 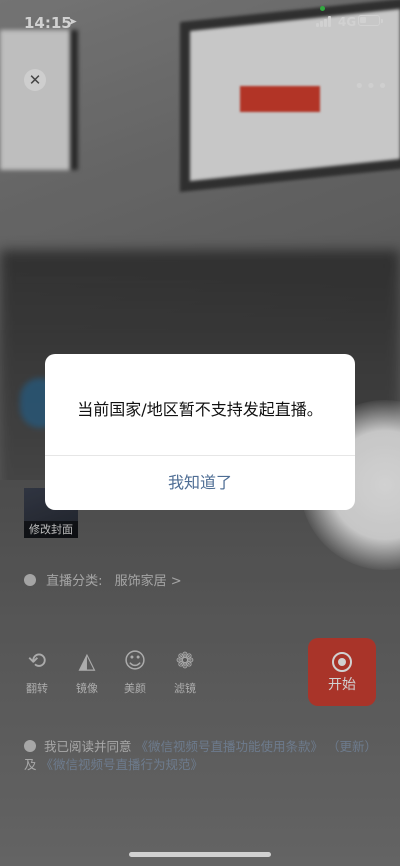 I want to click on alert-dialog: 当前国家/地区暂不支持发起直播。 我知道了, so click(x=200, y=432).